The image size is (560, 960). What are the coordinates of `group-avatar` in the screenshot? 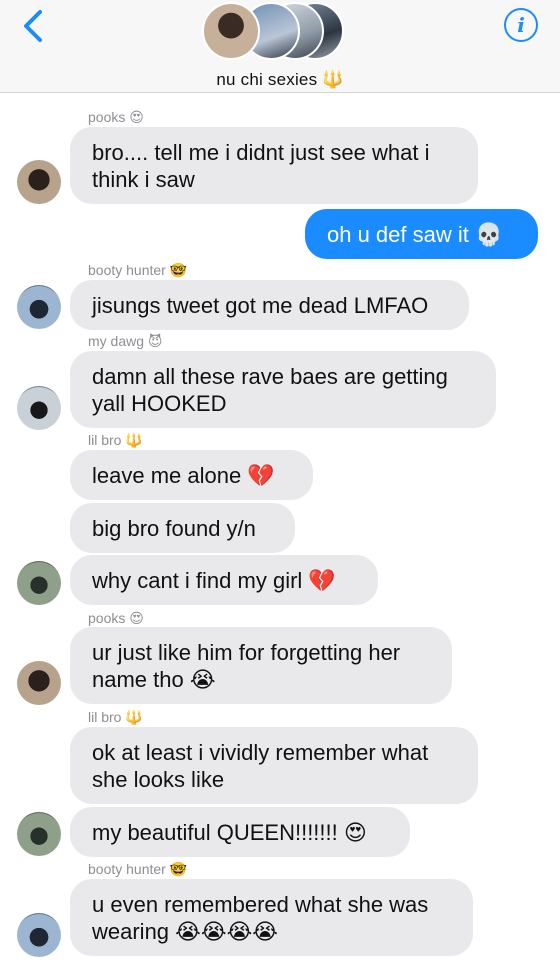 It's located at (231, 31).